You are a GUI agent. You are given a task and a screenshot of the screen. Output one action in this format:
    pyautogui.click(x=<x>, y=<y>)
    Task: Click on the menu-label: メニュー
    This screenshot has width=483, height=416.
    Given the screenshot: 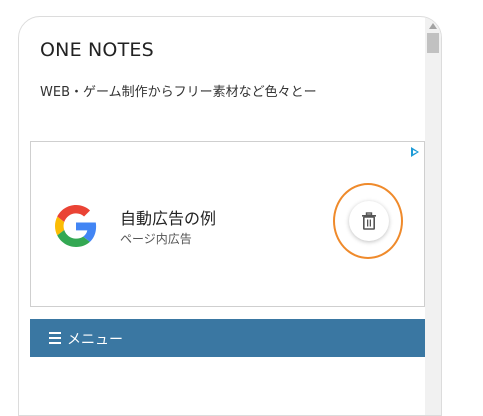 What is the action you would take?
    pyautogui.click(x=95, y=340)
    